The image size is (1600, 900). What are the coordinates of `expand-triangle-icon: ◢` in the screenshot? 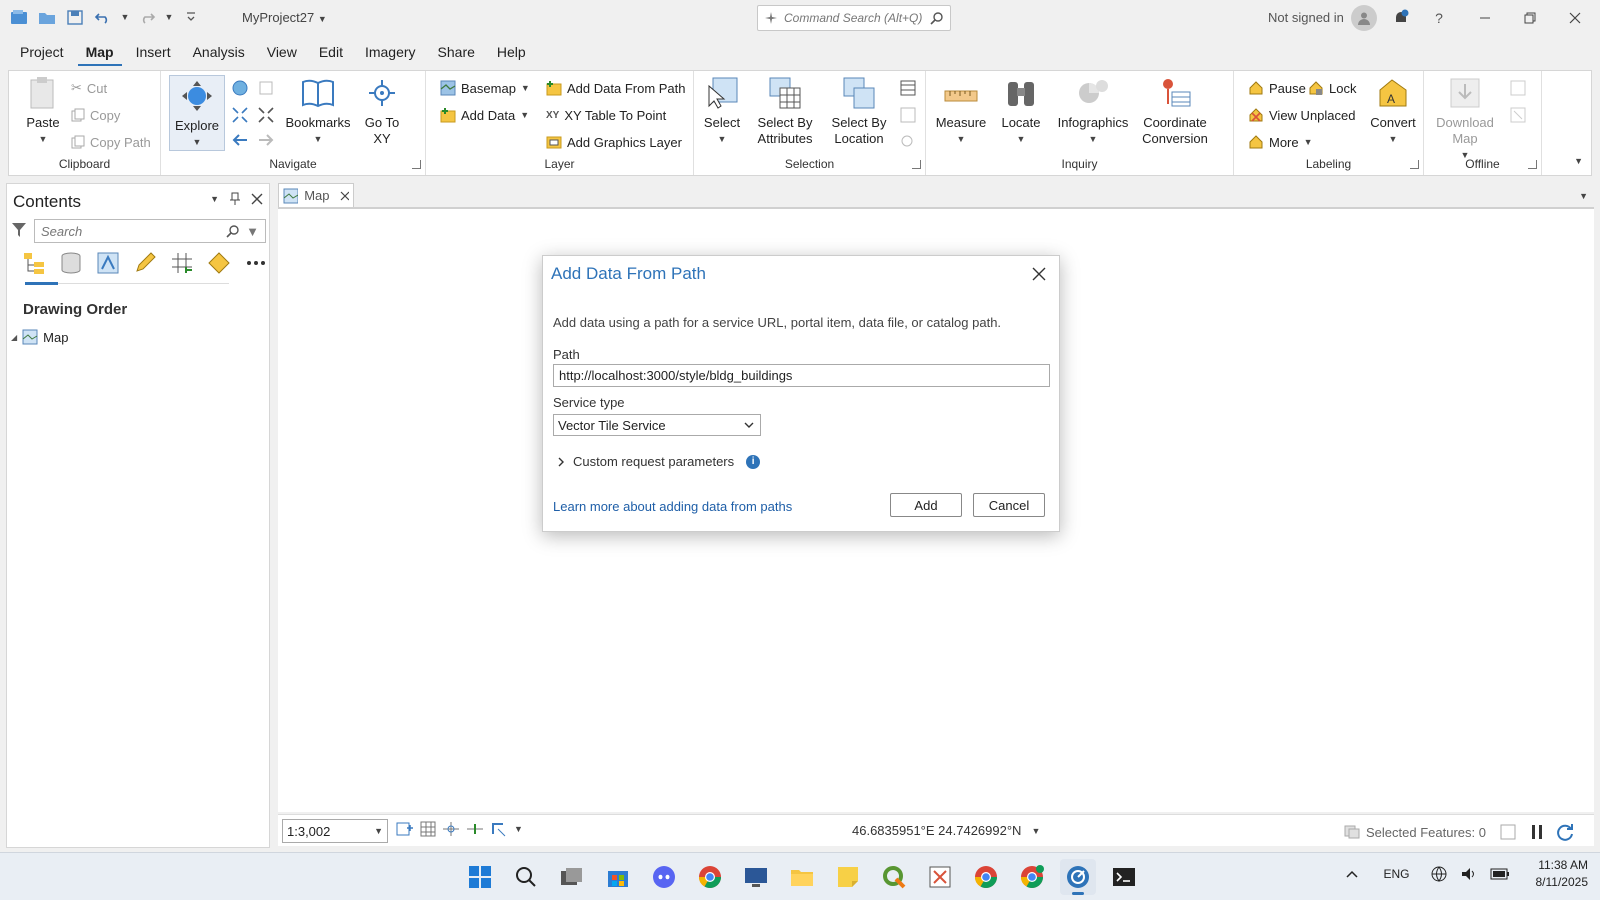 It's located at (14, 337).